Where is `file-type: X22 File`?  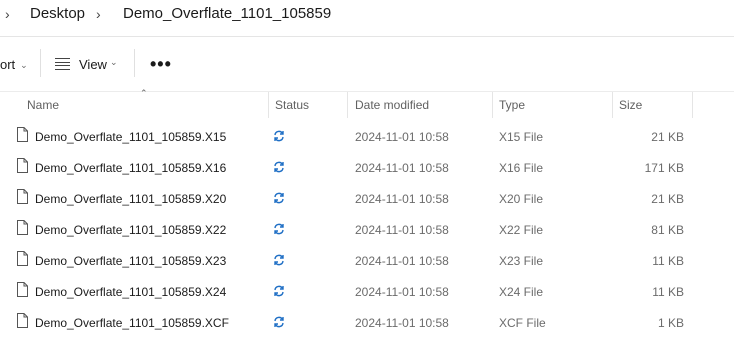
file-type: X22 File is located at coordinates (521, 230).